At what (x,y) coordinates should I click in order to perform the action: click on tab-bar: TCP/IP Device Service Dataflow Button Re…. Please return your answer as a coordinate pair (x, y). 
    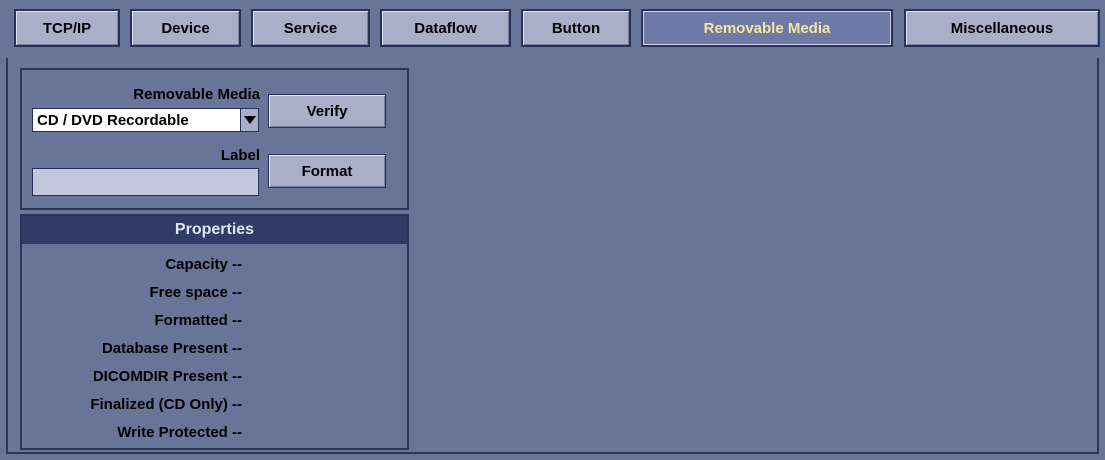
    Looking at the image, I should click on (552, 29).